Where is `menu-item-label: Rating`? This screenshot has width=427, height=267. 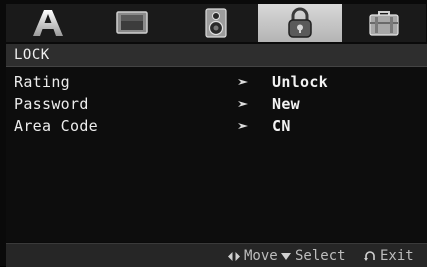
menu-item-label: Rating is located at coordinates (42, 82).